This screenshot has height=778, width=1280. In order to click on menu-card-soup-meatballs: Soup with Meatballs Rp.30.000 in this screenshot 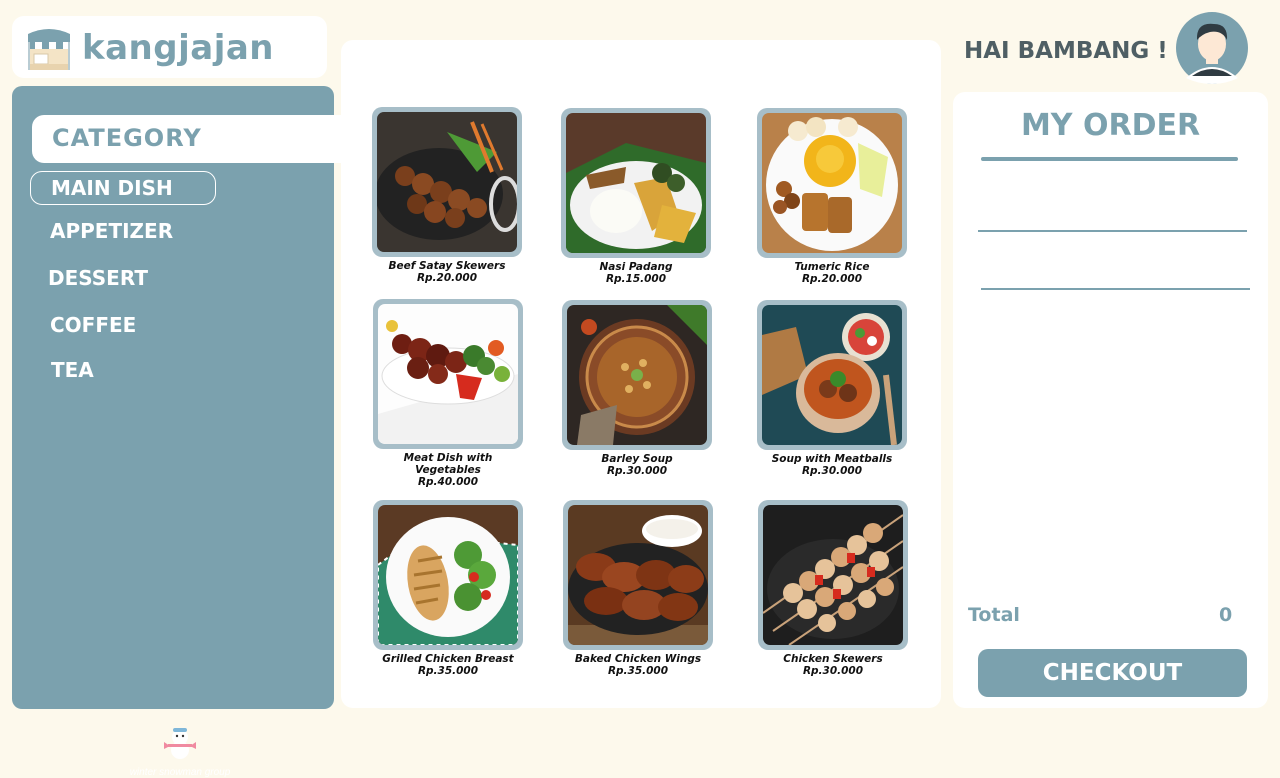, I will do `click(832, 388)`.